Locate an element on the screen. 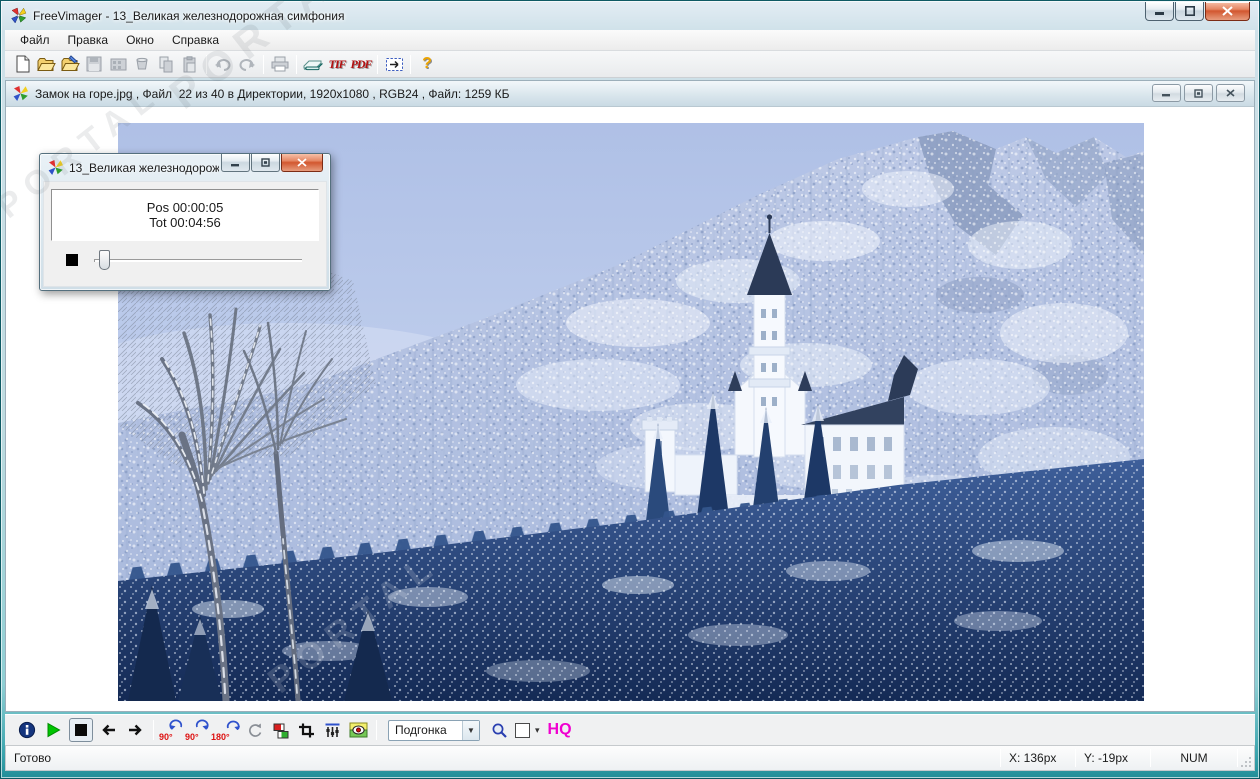 The width and height of the screenshot is (1260, 779). player-body: Pos 00:00:05 Tot 00:04:56 is located at coordinates (185, 234).